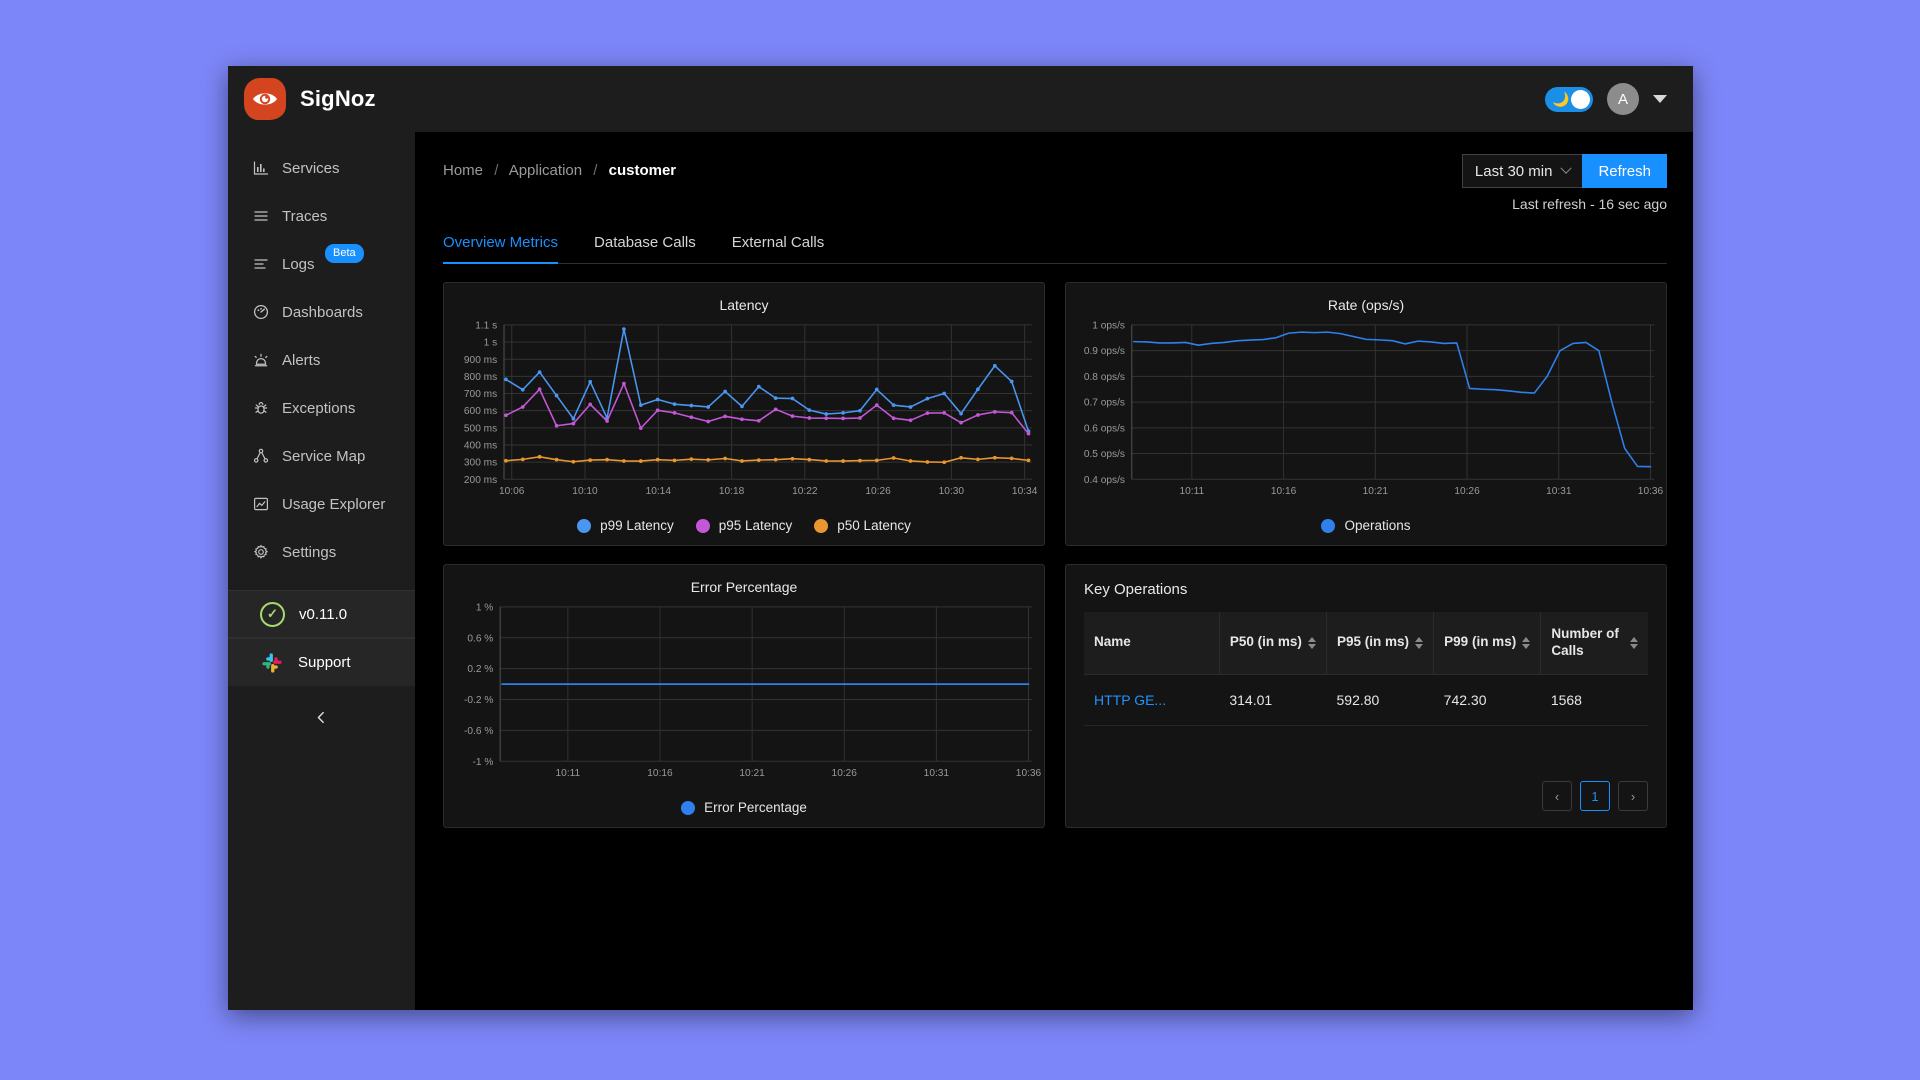 The width and height of the screenshot is (1920, 1080). What do you see at coordinates (321, 360) in the screenshot?
I see `sidebar-item-alerts: Alerts` at bounding box center [321, 360].